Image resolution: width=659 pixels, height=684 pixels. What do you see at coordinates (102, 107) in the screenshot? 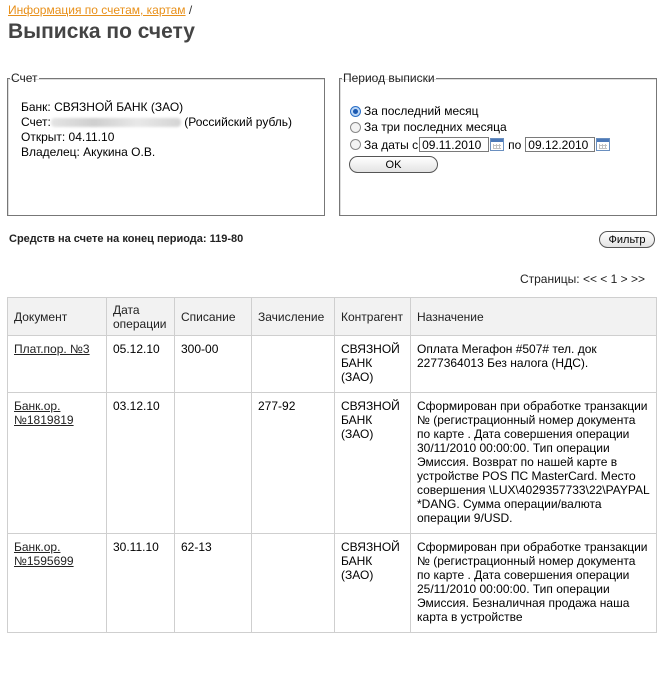
I see `account-bank: Банк: СВЯЗНОЙ БАНК (ЗАО)` at bounding box center [102, 107].